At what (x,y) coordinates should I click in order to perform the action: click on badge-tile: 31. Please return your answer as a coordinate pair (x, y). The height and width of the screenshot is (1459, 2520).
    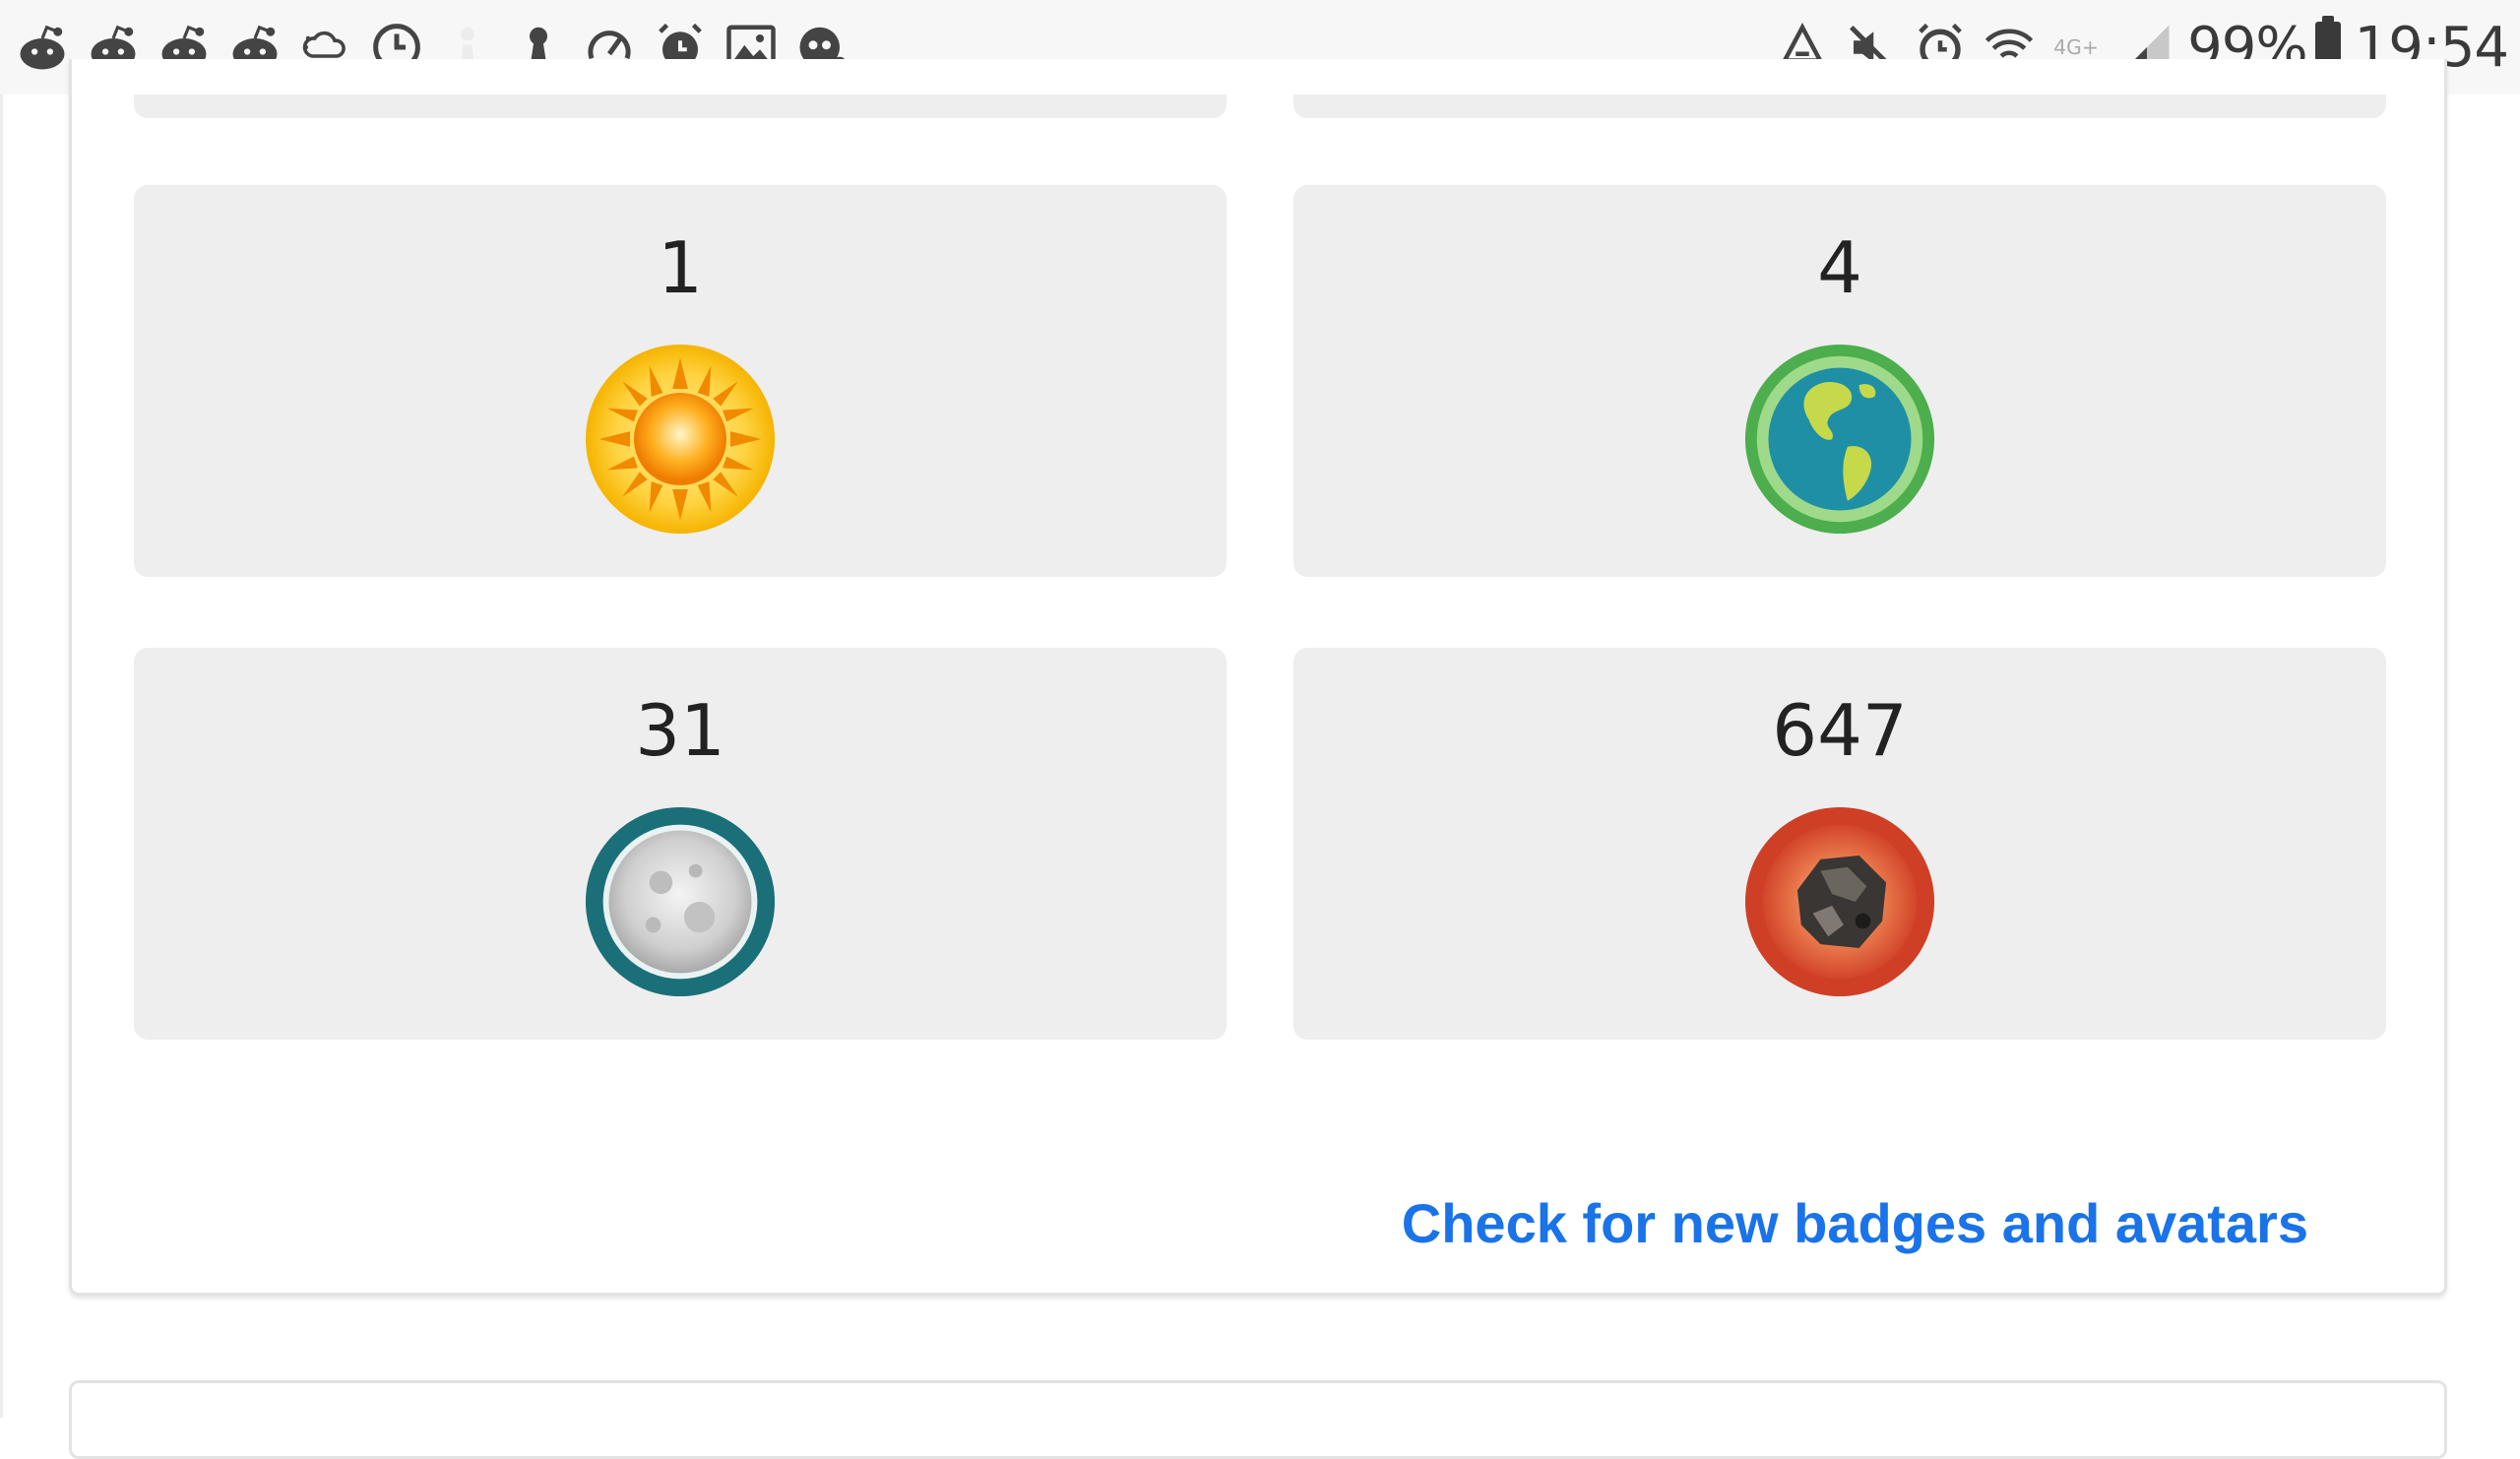
    Looking at the image, I should click on (680, 844).